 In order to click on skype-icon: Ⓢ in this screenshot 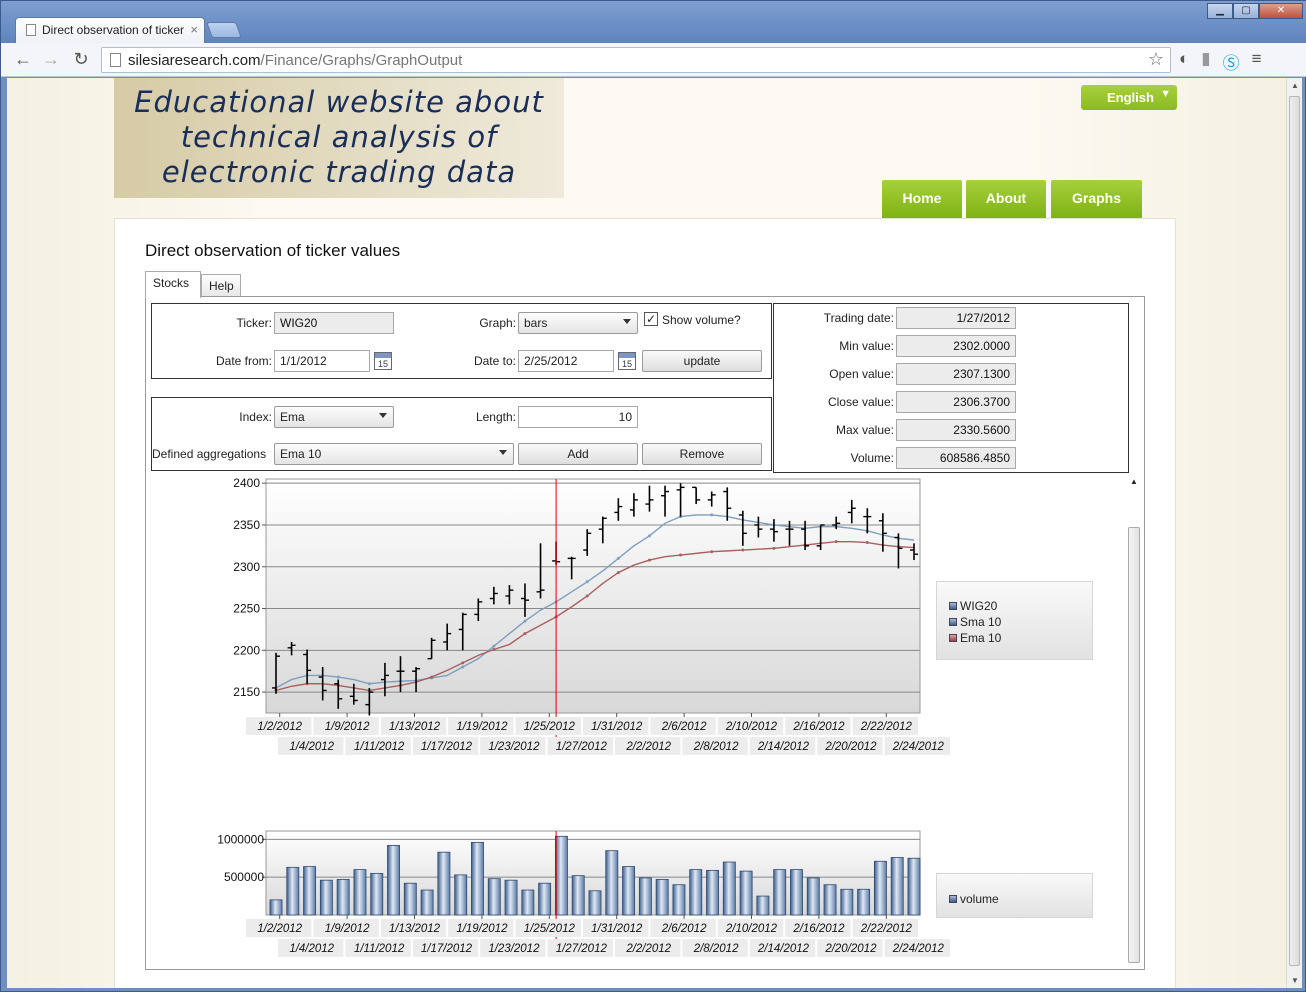, I will do `click(1231, 61)`.